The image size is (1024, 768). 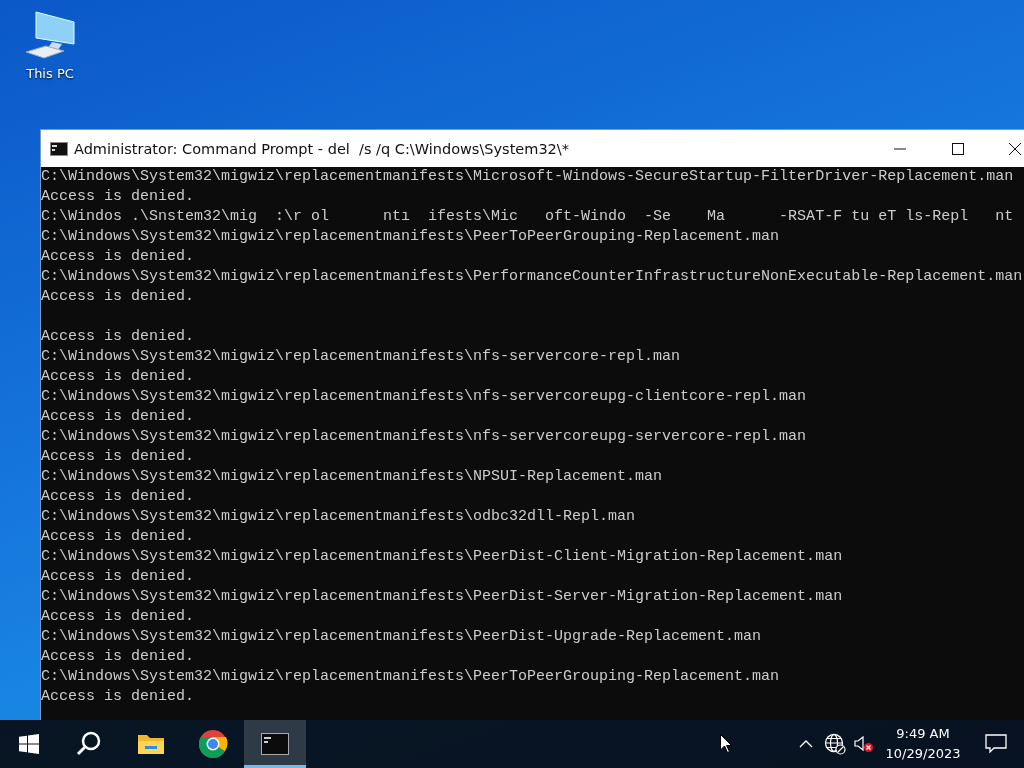 I want to click on clock: 9:49 AM 10/29/2023, so click(x=923, y=744).